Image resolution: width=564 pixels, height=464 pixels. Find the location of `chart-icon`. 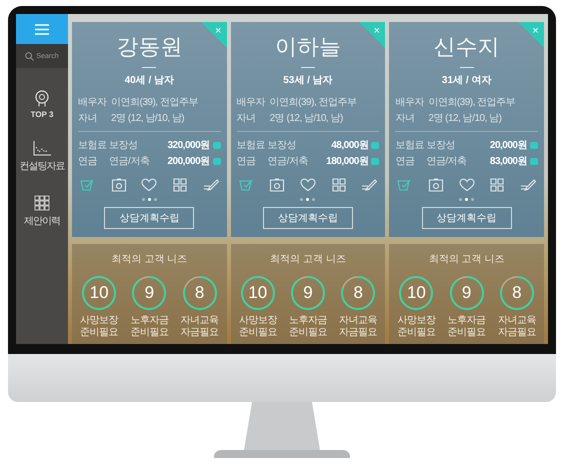

chart-icon is located at coordinates (42, 148).